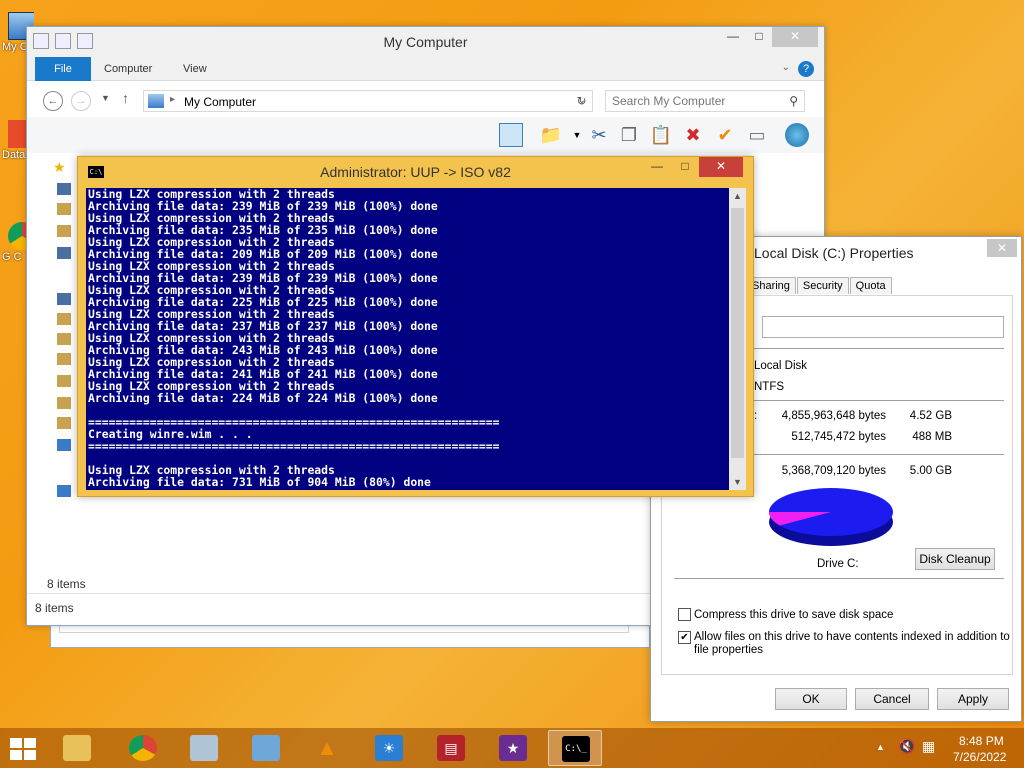  I want to click on delete-icon: ✖, so click(693, 135).